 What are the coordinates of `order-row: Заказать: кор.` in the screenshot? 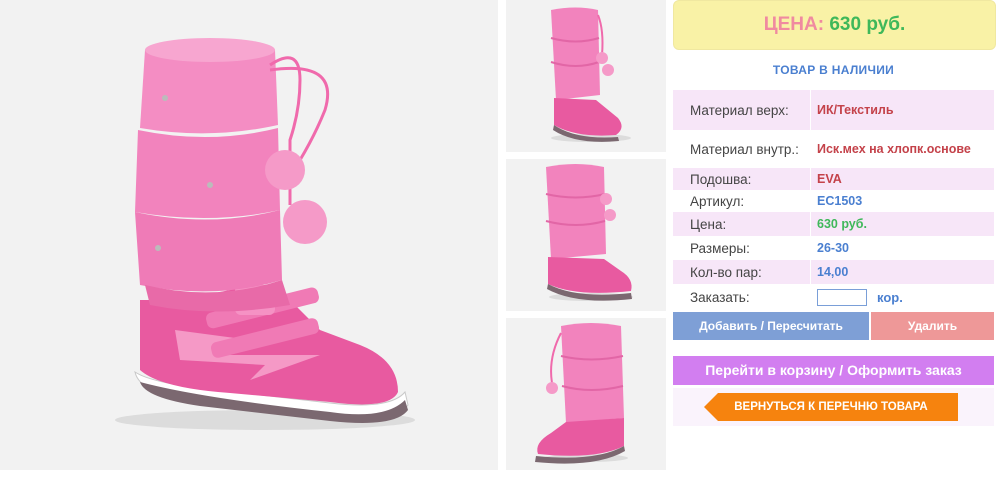 It's located at (833, 297).